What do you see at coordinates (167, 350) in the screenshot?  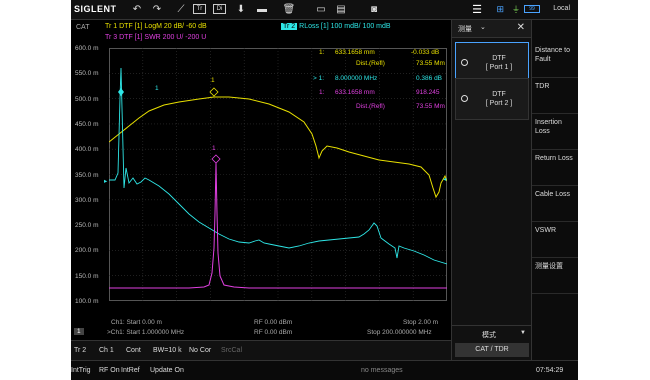 I see `status-bandwidth: BW=10 k` at bounding box center [167, 350].